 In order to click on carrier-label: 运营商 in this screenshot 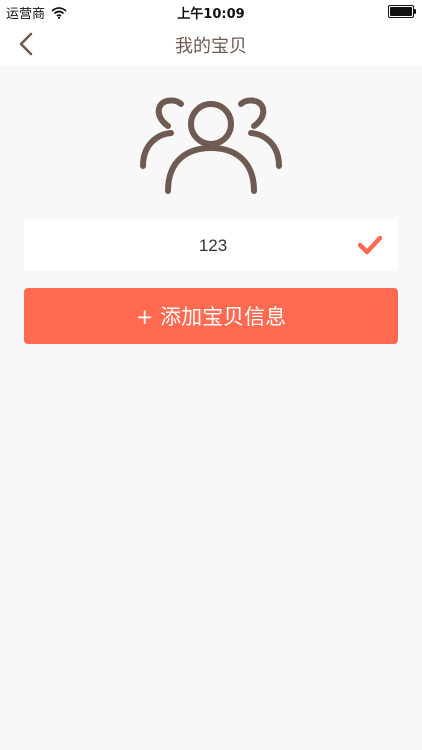, I will do `click(26, 14)`.